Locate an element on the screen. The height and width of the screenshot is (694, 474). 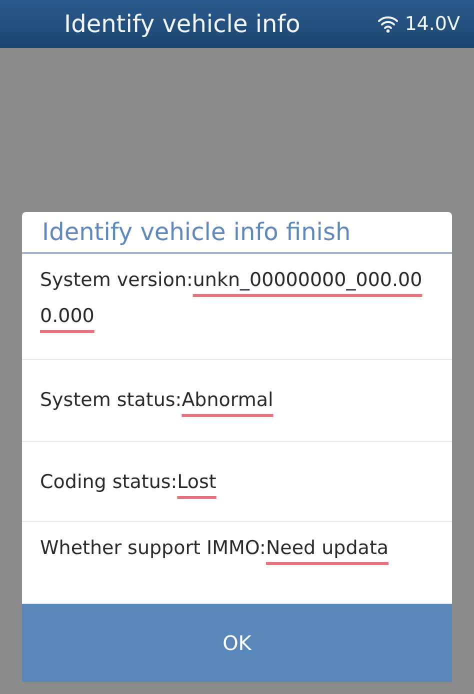
voltage-reading: 14.0V is located at coordinates (432, 24).